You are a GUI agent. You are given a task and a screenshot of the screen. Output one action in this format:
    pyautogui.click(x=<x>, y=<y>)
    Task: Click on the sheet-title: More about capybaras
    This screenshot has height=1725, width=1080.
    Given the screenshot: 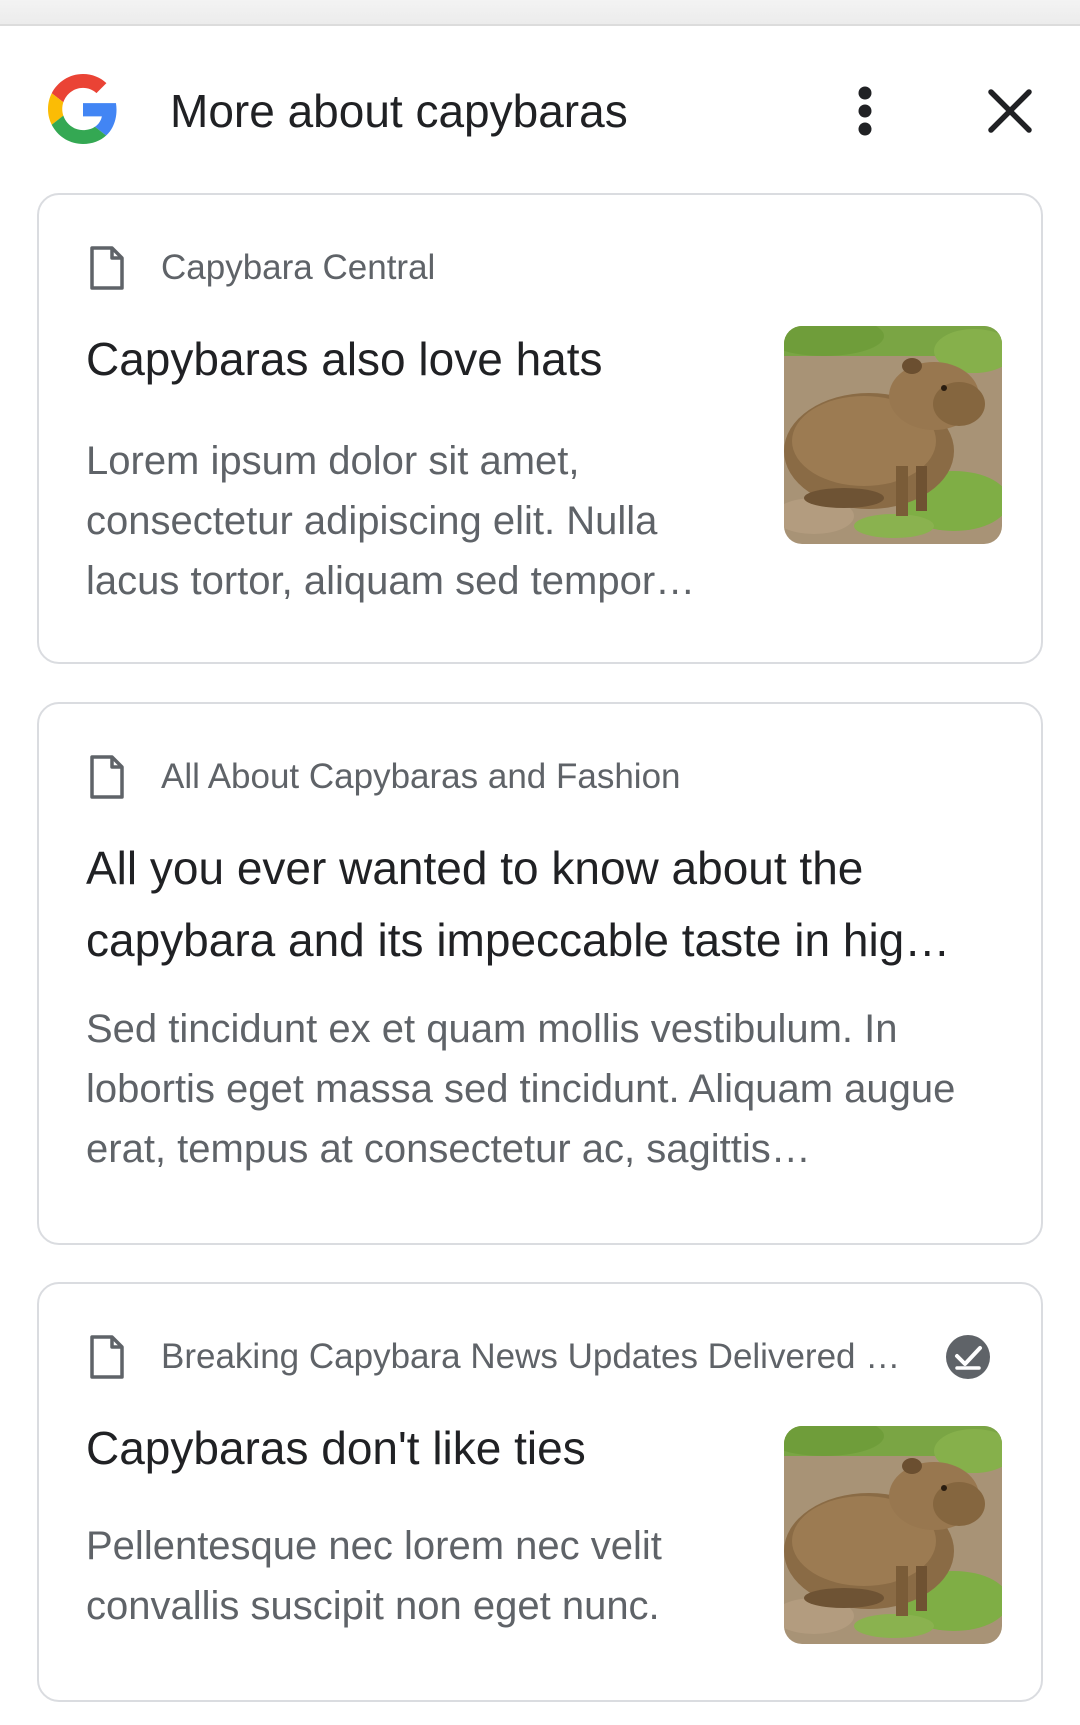 What is the action you would take?
    pyautogui.click(x=399, y=111)
    